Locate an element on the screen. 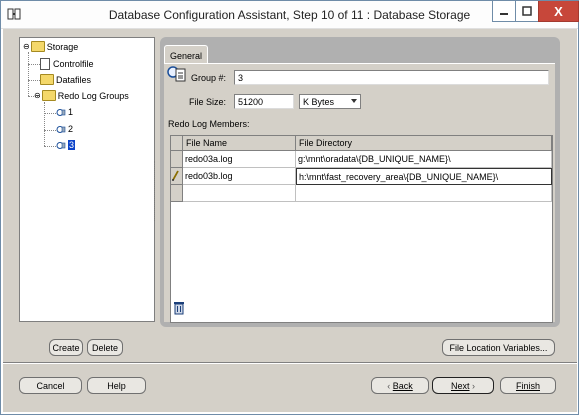 The image size is (579, 415). controlfile-icon is located at coordinates (45, 64).